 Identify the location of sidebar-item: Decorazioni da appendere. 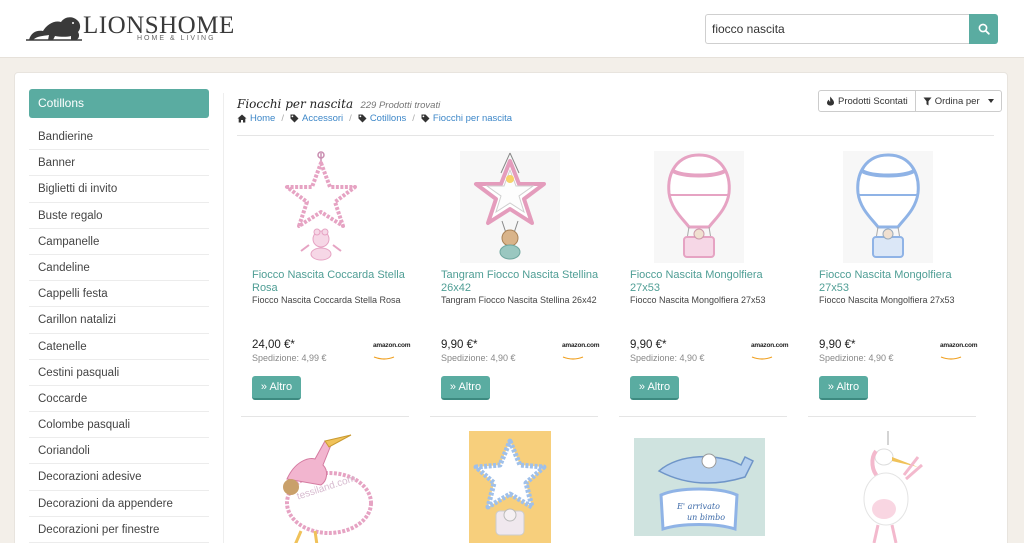
(119, 504).